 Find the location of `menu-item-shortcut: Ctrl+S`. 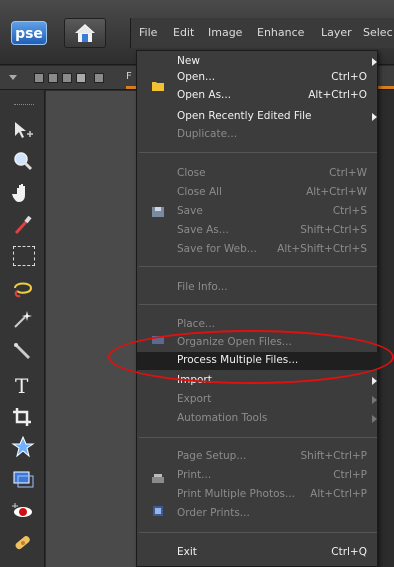

menu-item-shortcut: Ctrl+S is located at coordinates (349, 211).